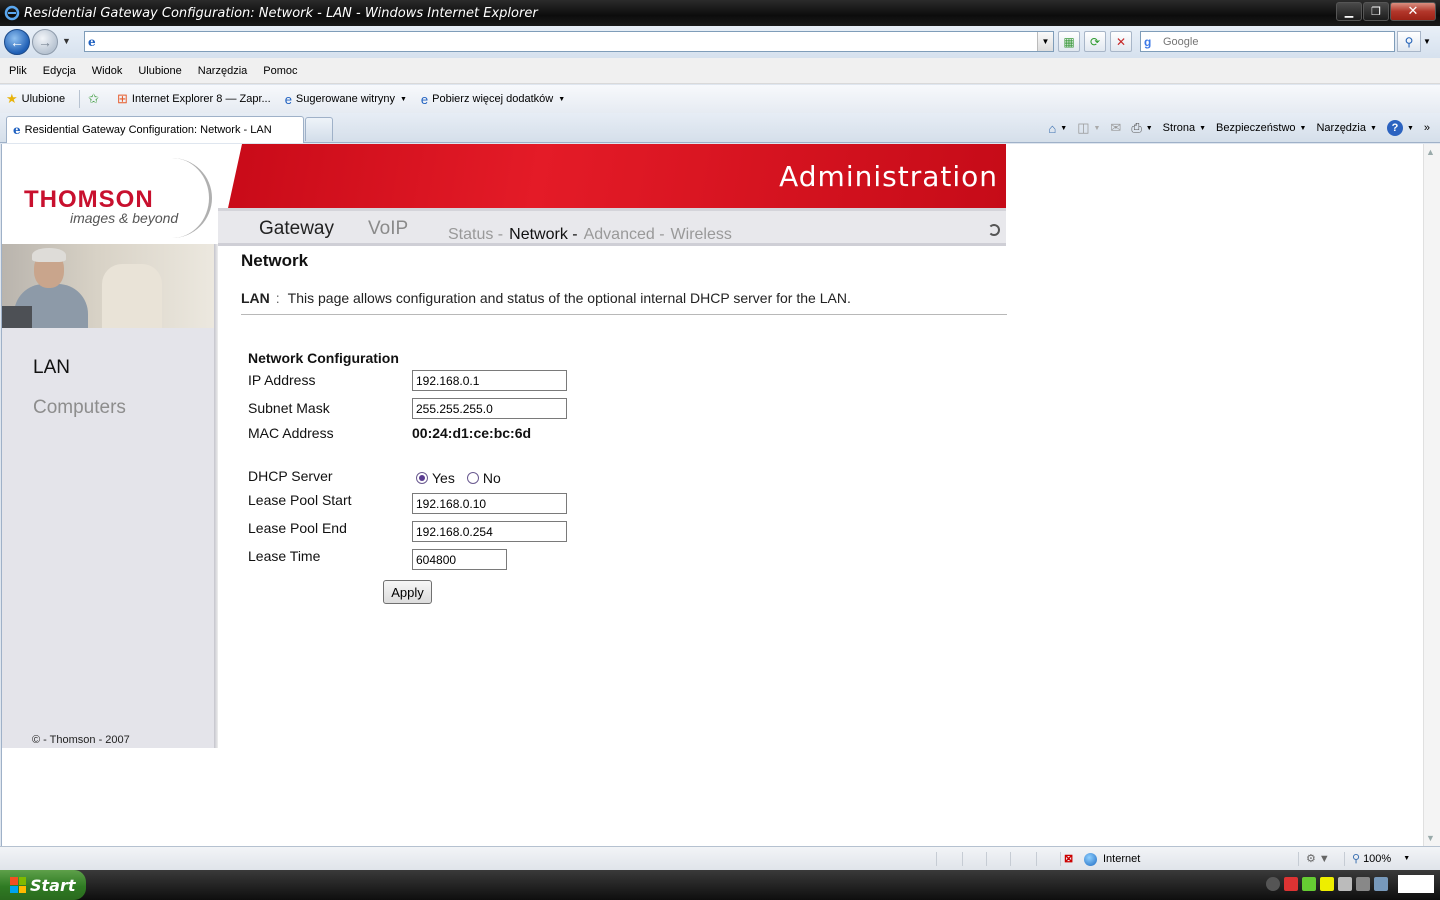  I want to click on search-box: g, so click(1267, 41).